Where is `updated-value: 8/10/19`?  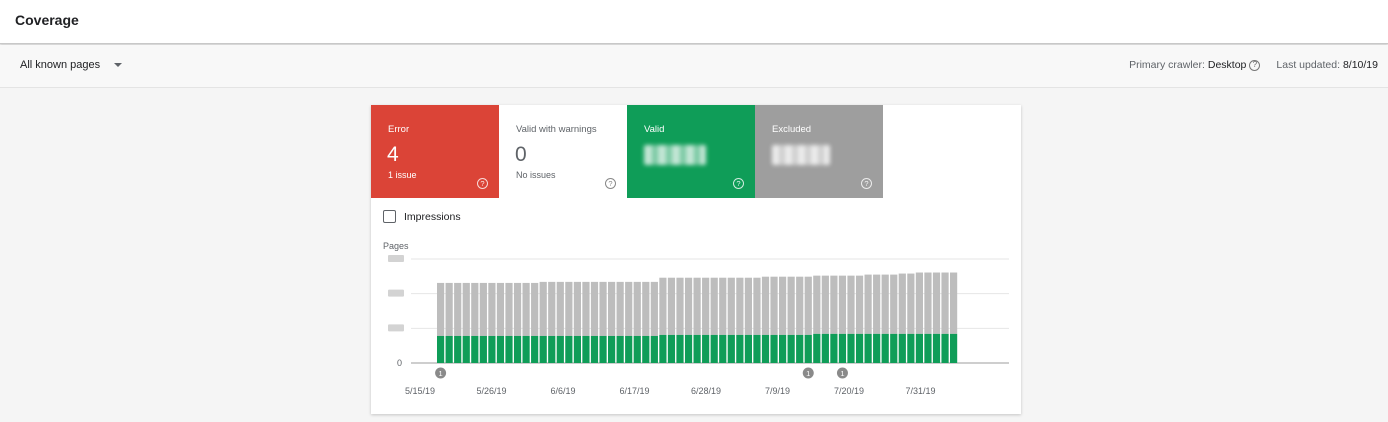 updated-value: 8/10/19 is located at coordinates (1360, 65).